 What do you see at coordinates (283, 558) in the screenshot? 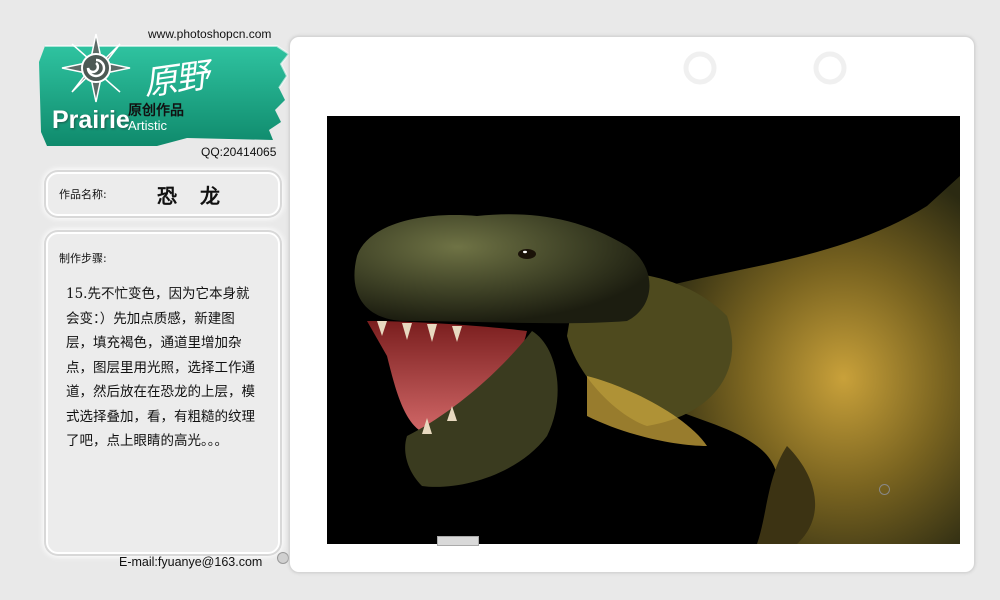
I see `decorative-dot-icon` at bounding box center [283, 558].